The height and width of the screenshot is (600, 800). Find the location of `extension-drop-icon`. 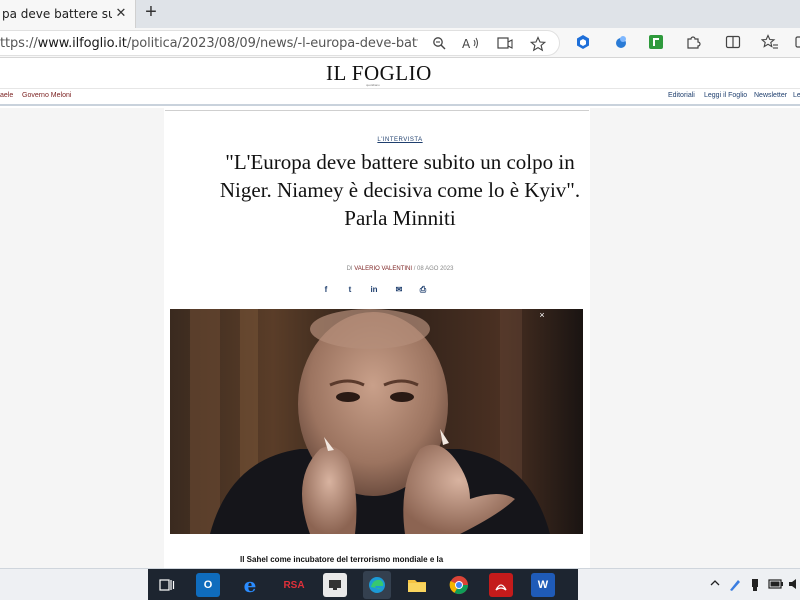

extension-drop-icon is located at coordinates (621, 44).